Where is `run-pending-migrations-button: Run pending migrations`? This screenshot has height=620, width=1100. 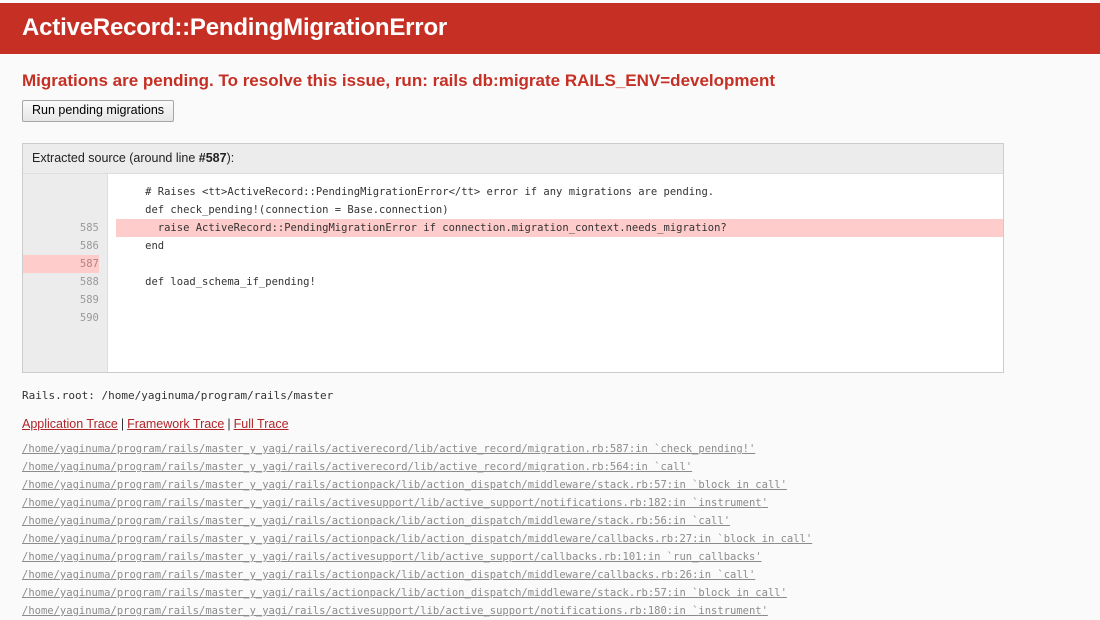
run-pending-migrations-button: Run pending migrations is located at coordinates (98, 111).